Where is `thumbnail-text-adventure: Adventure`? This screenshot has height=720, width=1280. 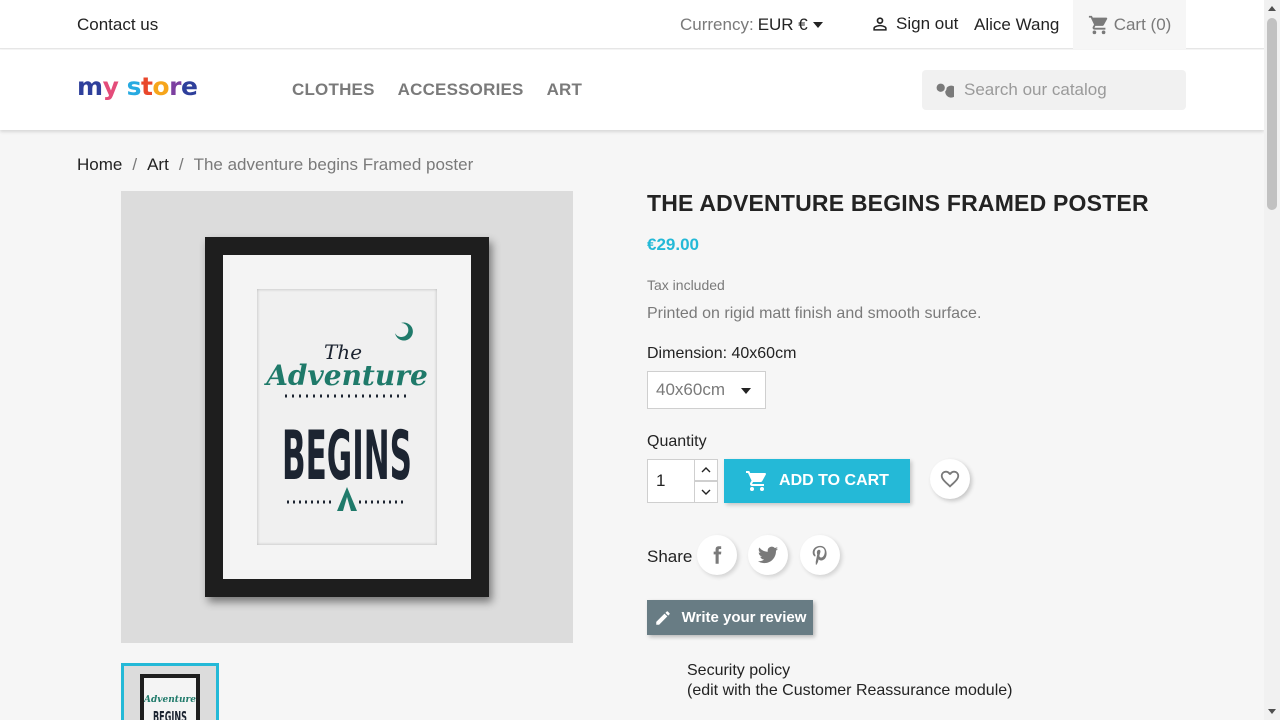
thumbnail-text-adventure: Adventure is located at coordinates (170, 700).